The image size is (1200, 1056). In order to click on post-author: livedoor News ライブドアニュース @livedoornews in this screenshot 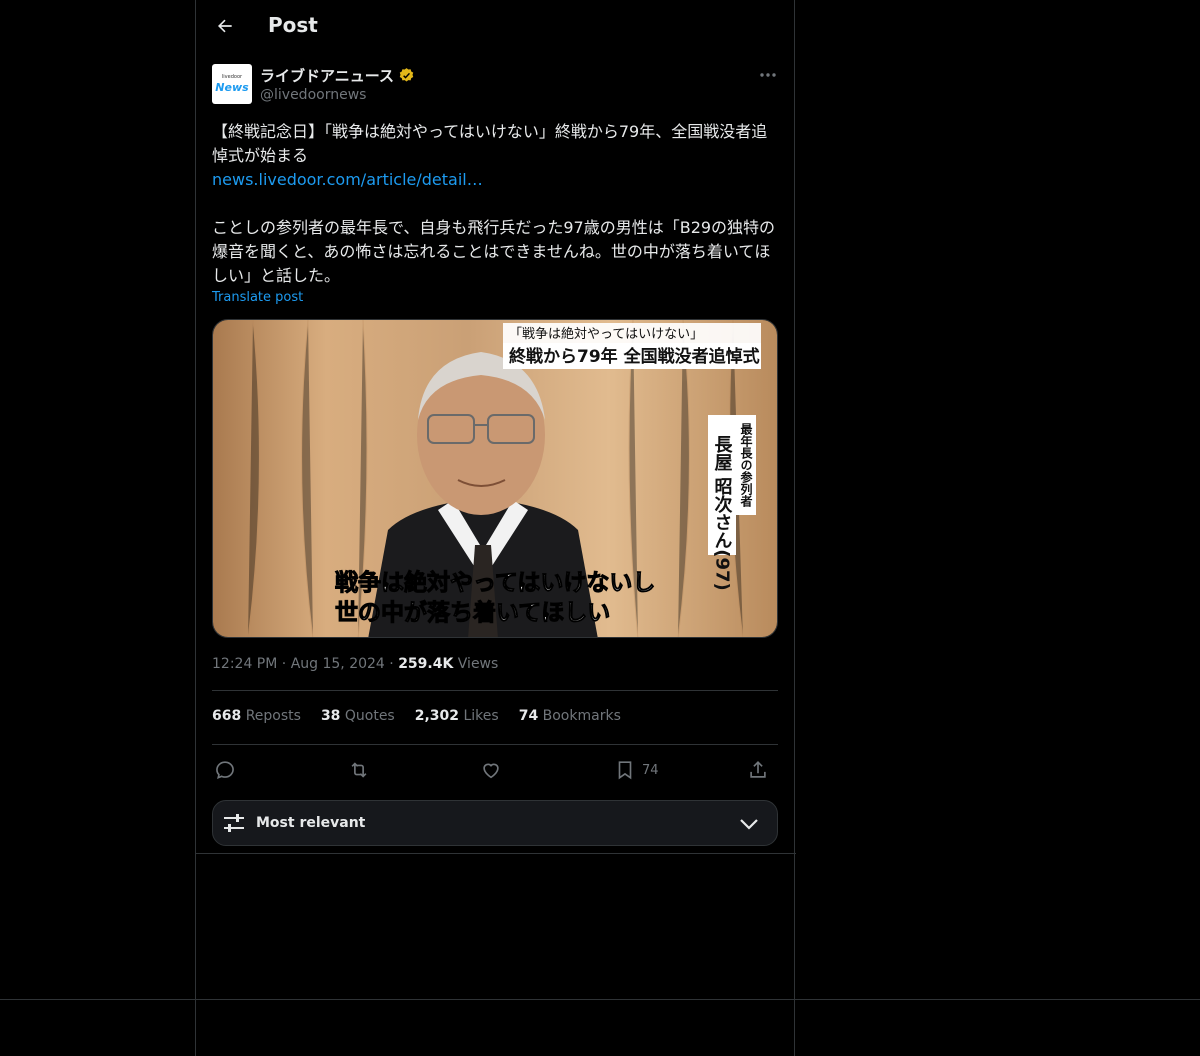, I will do `click(496, 85)`.